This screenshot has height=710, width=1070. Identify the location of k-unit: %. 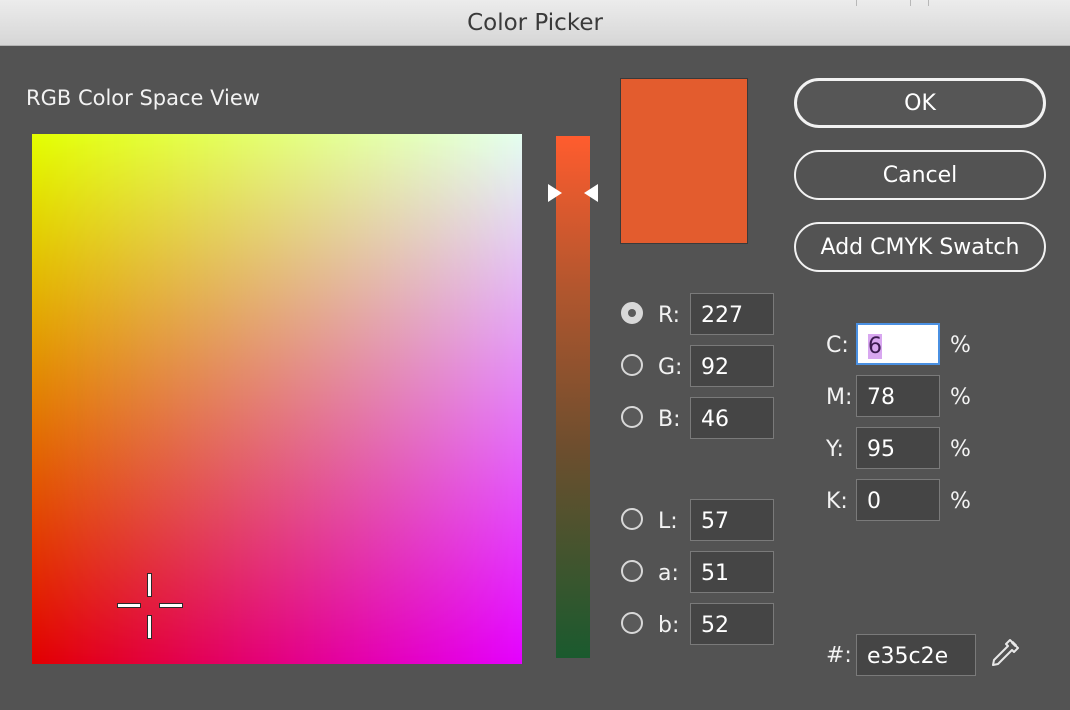
(960, 501).